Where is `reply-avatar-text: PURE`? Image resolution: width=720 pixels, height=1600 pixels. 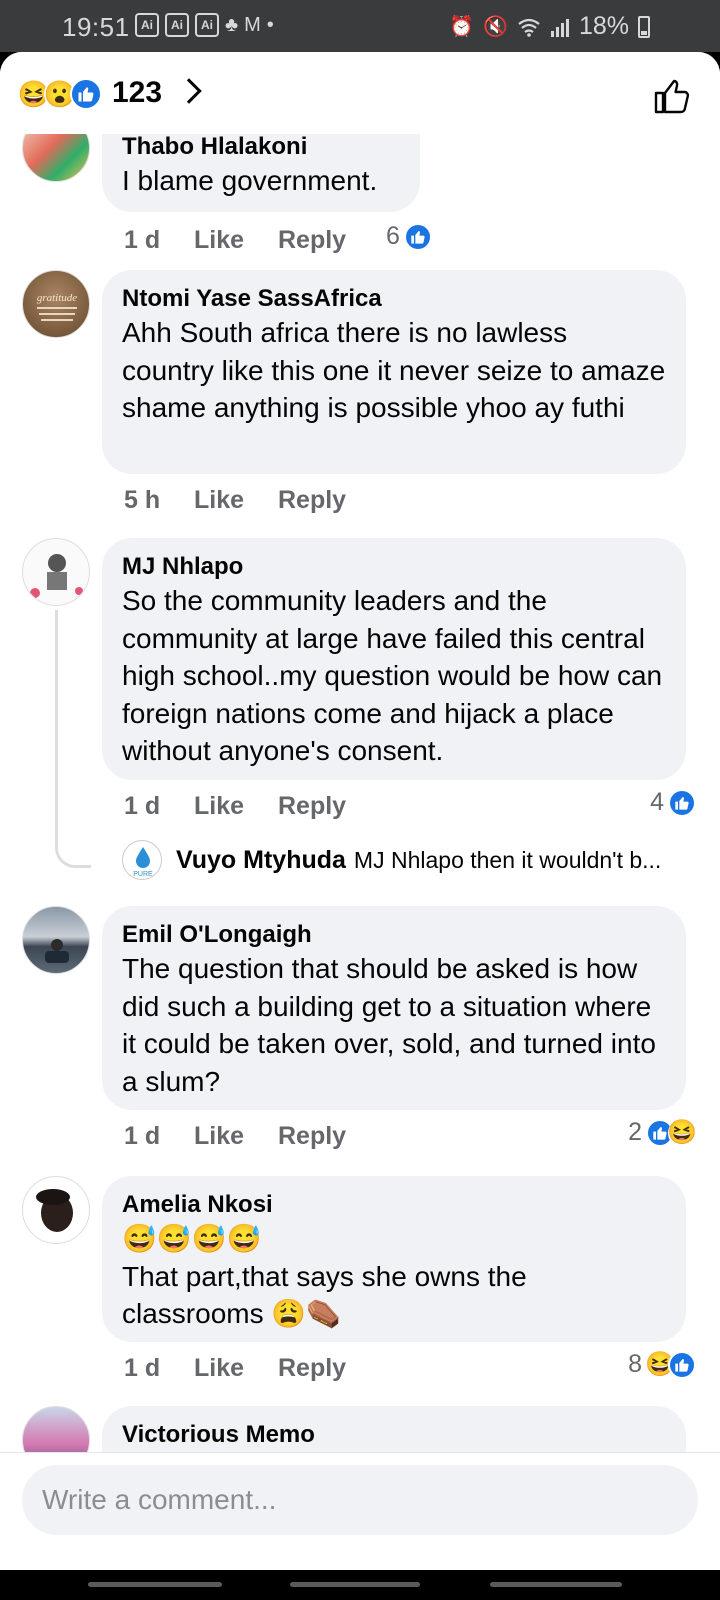 reply-avatar-text: PURE is located at coordinates (143, 874).